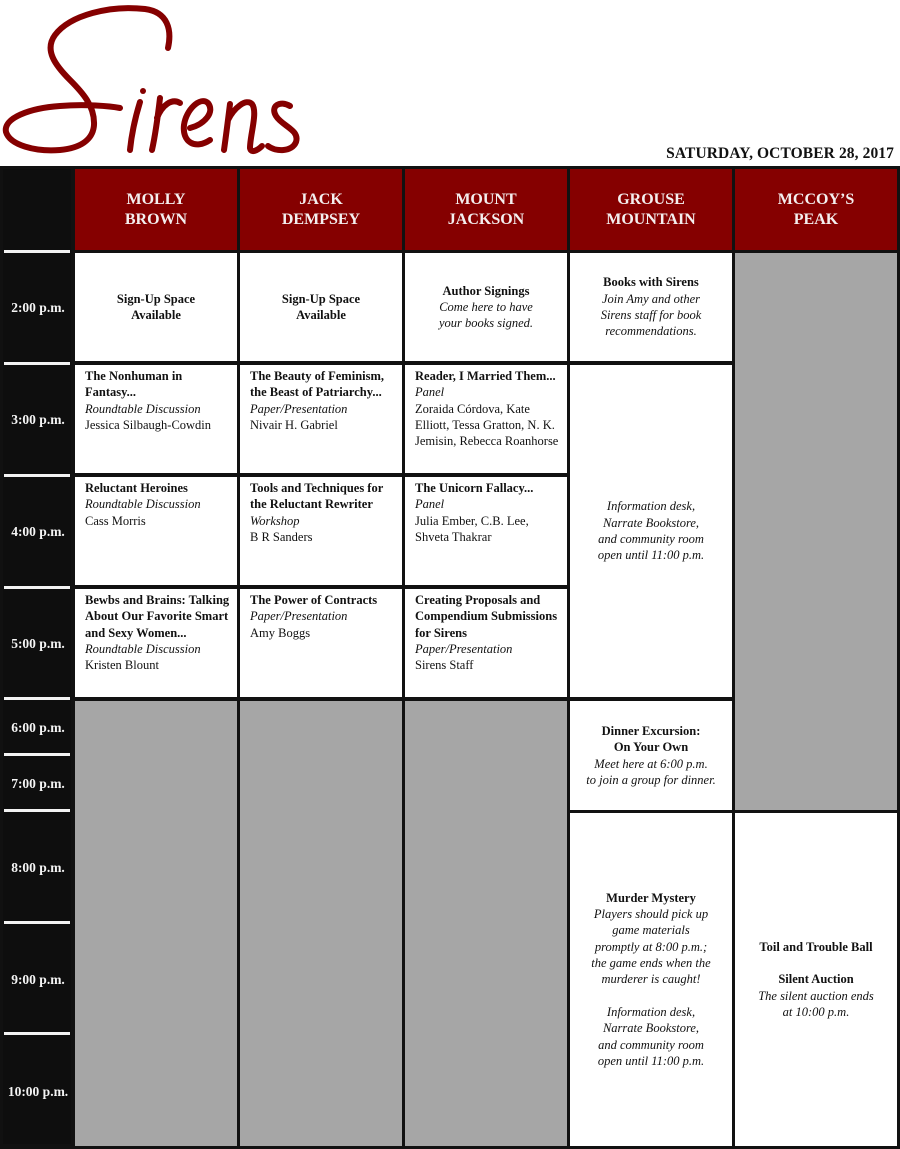  I want to click on room-header-jack-dempsey: JACK DEMPSEY, so click(321, 209).